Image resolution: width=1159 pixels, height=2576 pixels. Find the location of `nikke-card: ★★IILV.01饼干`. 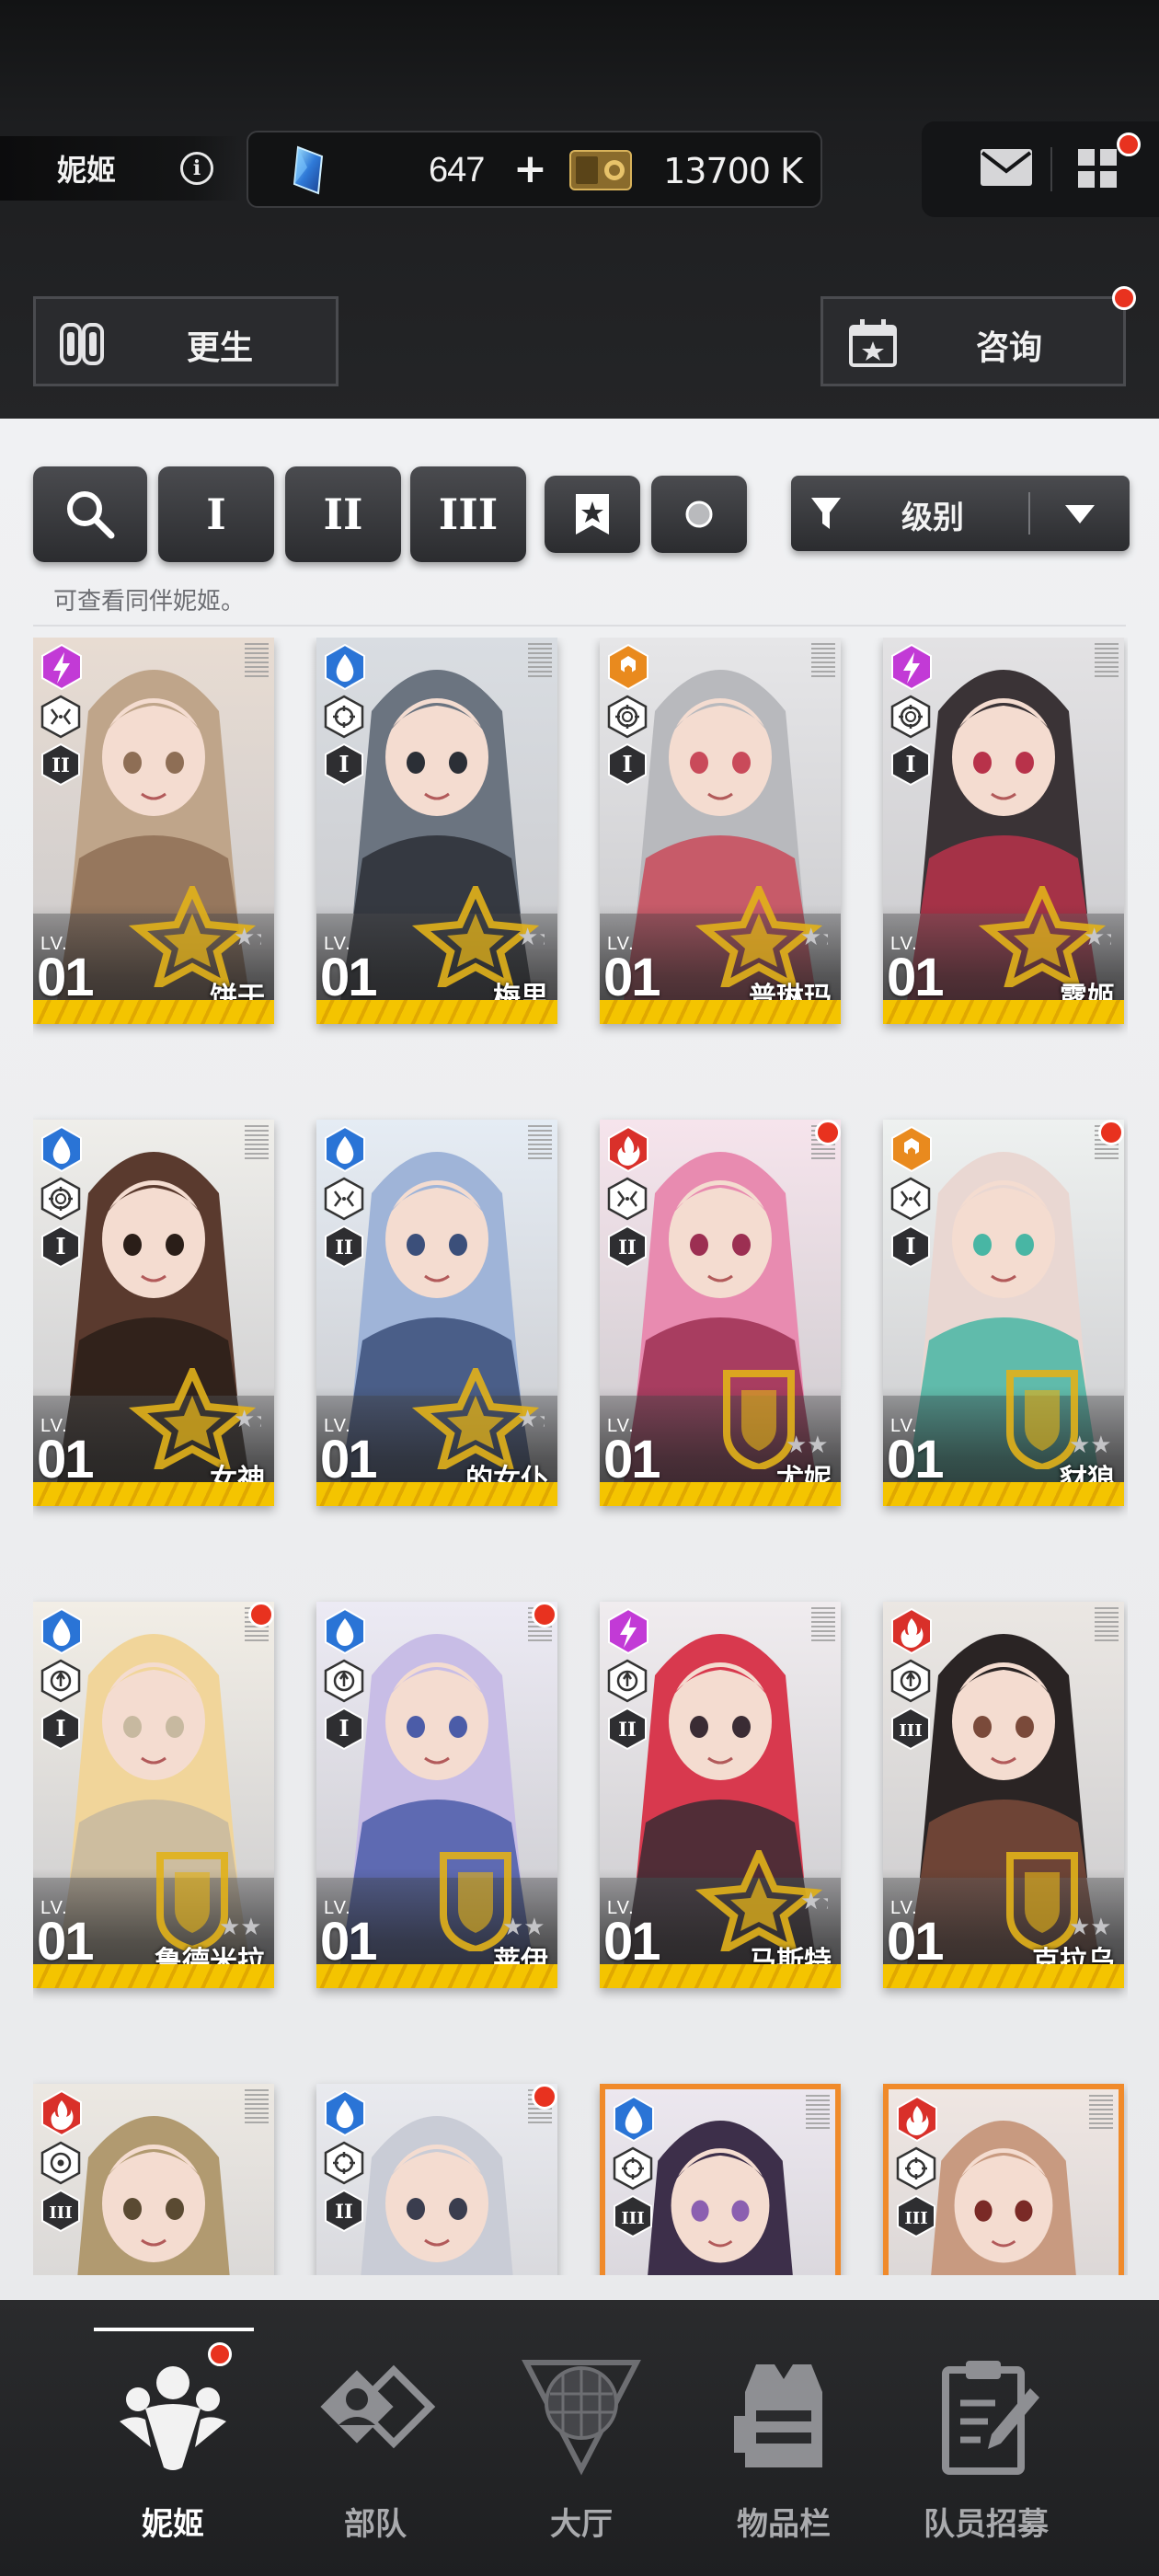

nikke-card: ★★IILV.01饼干 is located at coordinates (153, 831).